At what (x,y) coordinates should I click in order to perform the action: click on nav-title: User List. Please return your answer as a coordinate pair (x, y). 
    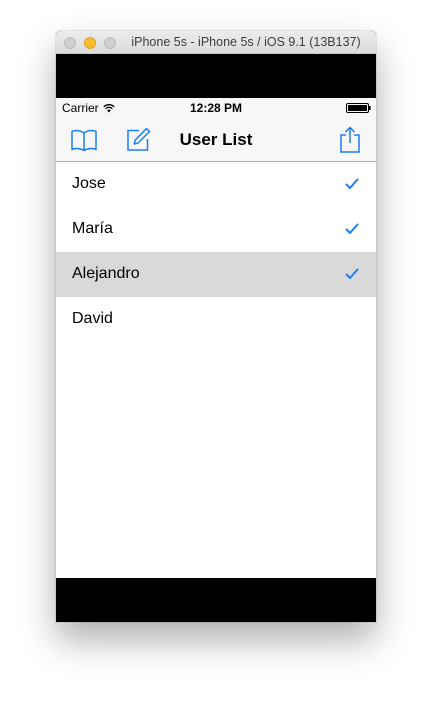
    Looking at the image, I should click on (216, 139).